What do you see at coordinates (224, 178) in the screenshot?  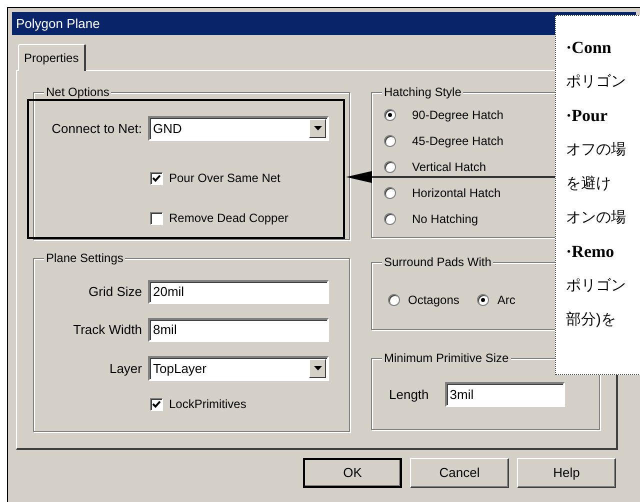 I see `checkbox-label: Pour Over Same Net` at bounding box center [224, 178].